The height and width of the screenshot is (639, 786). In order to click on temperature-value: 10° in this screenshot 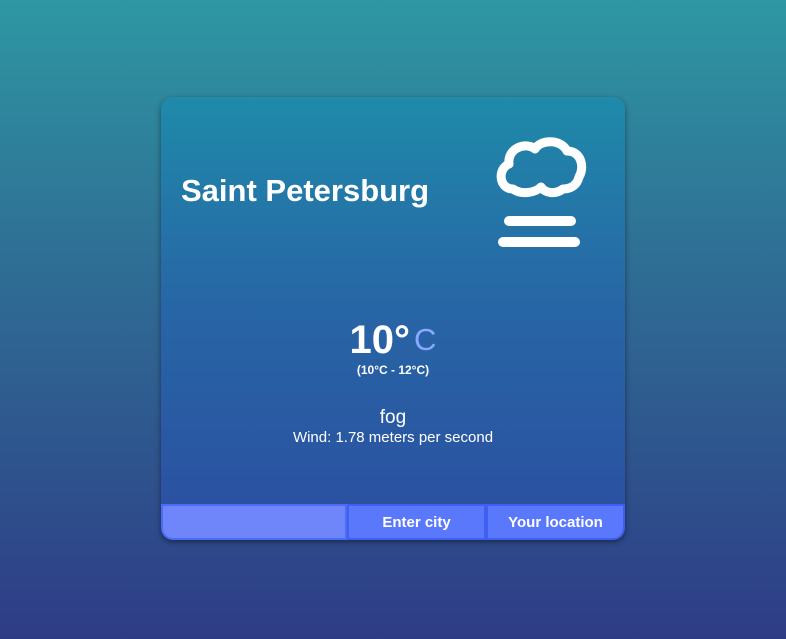, I will do `click(380, 340)`.